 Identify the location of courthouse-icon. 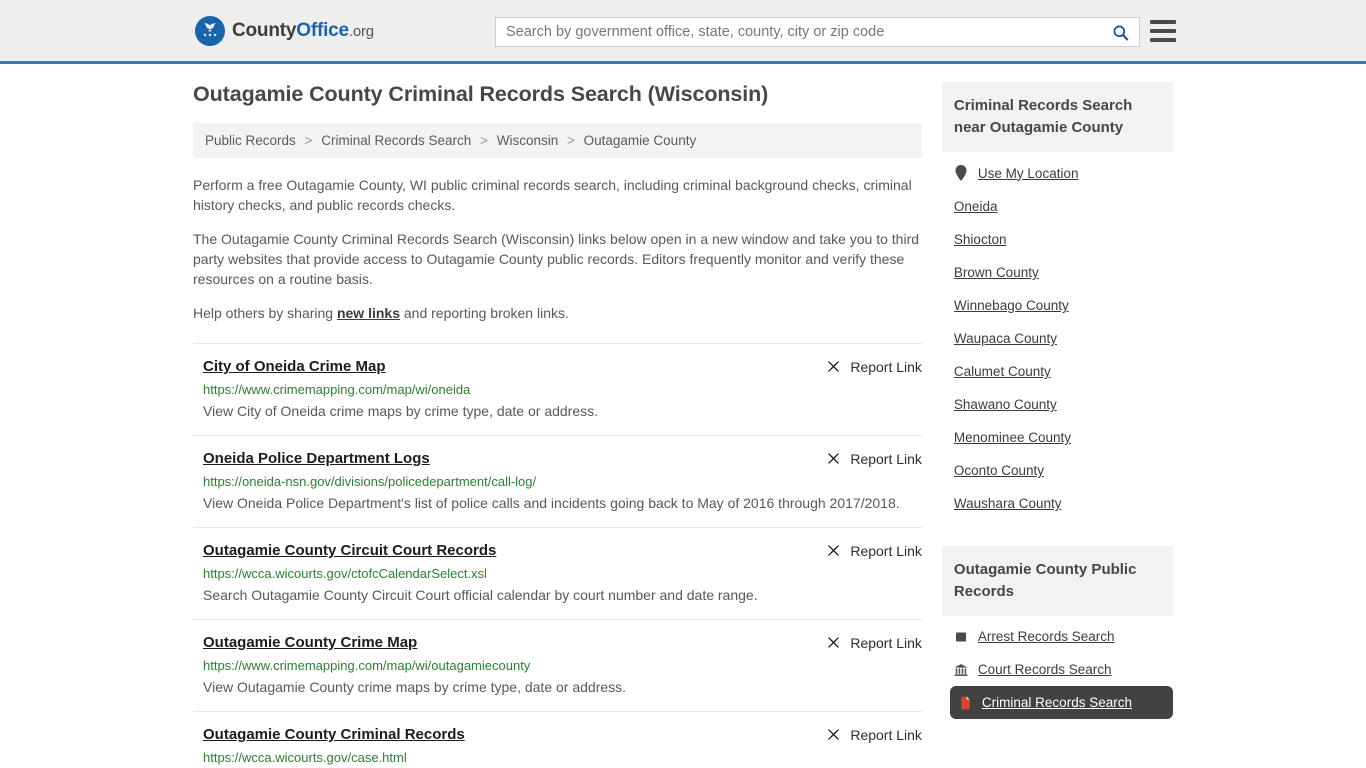
(961, 670).